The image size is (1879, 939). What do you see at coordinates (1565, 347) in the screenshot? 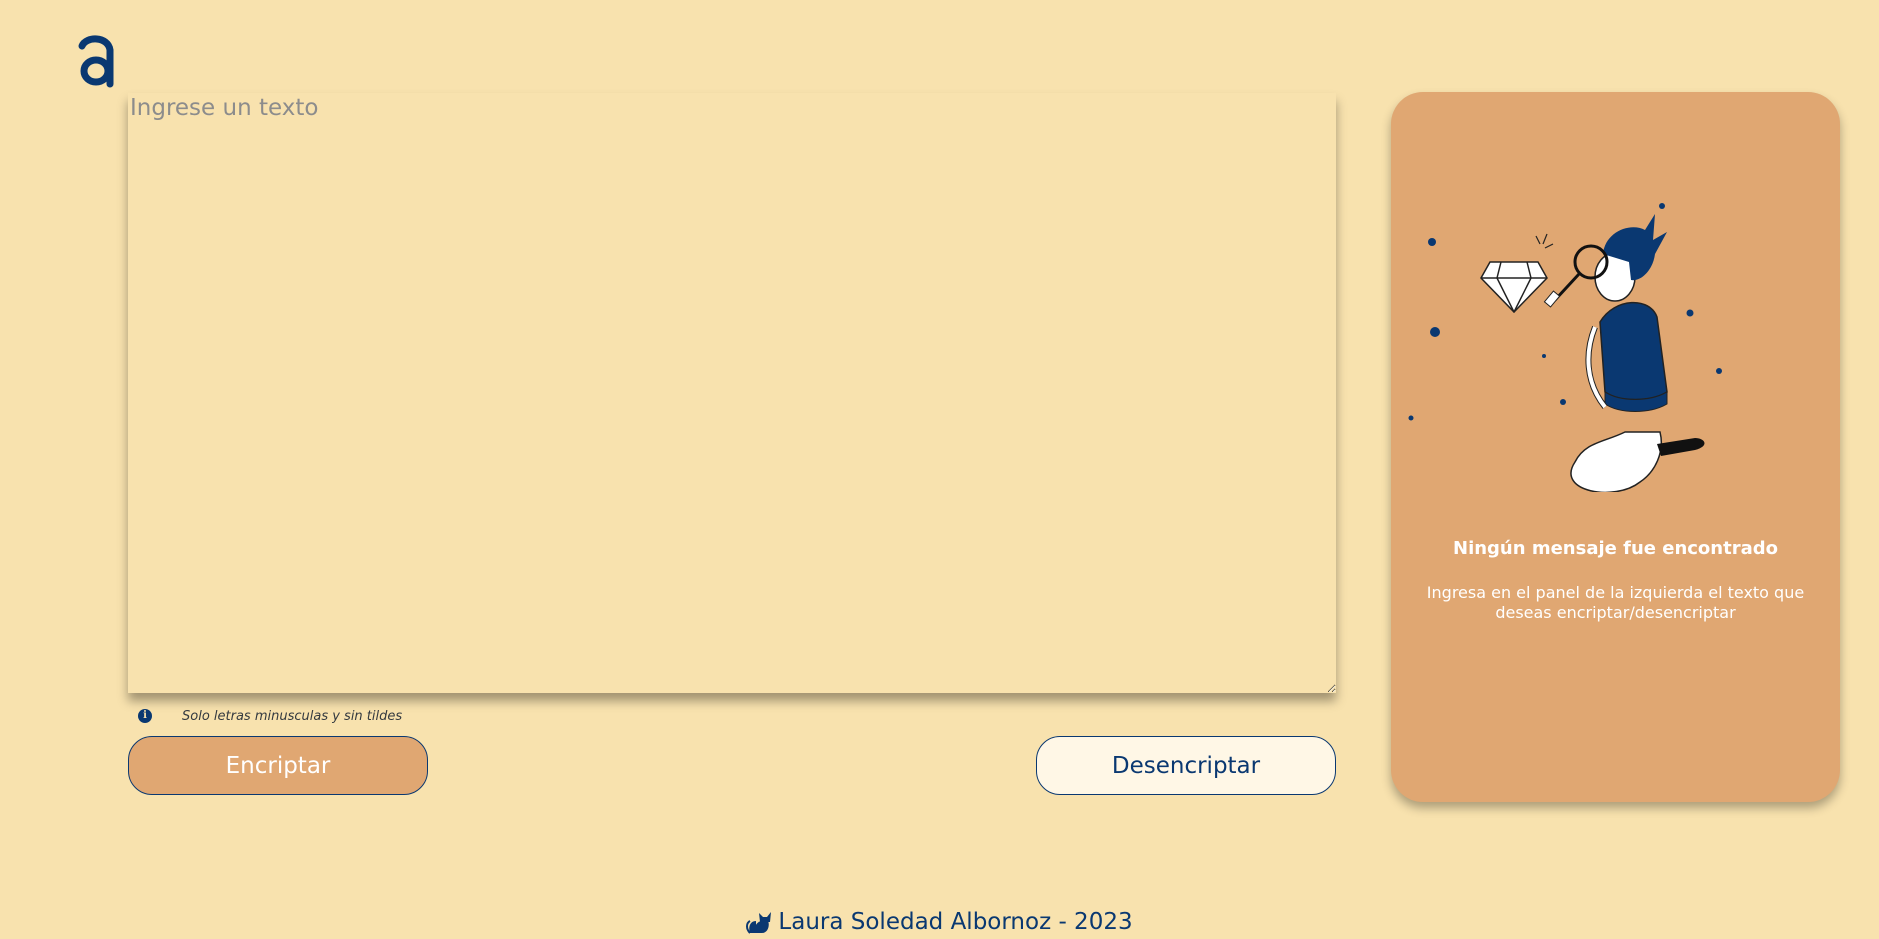
I see `person-magnifier-illustration` at bounding box center [1565, 347].